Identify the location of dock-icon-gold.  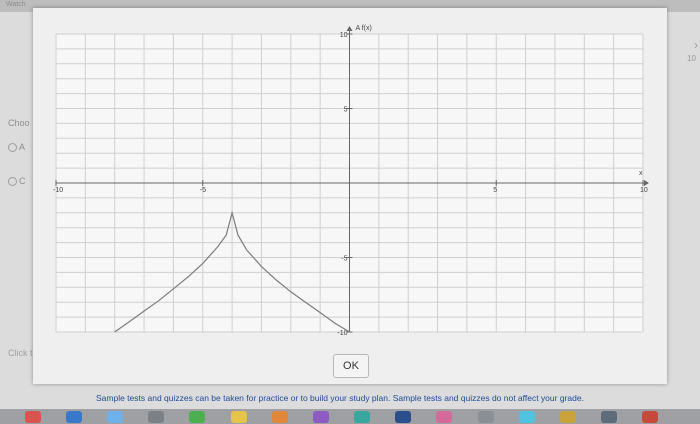
(568, 417).